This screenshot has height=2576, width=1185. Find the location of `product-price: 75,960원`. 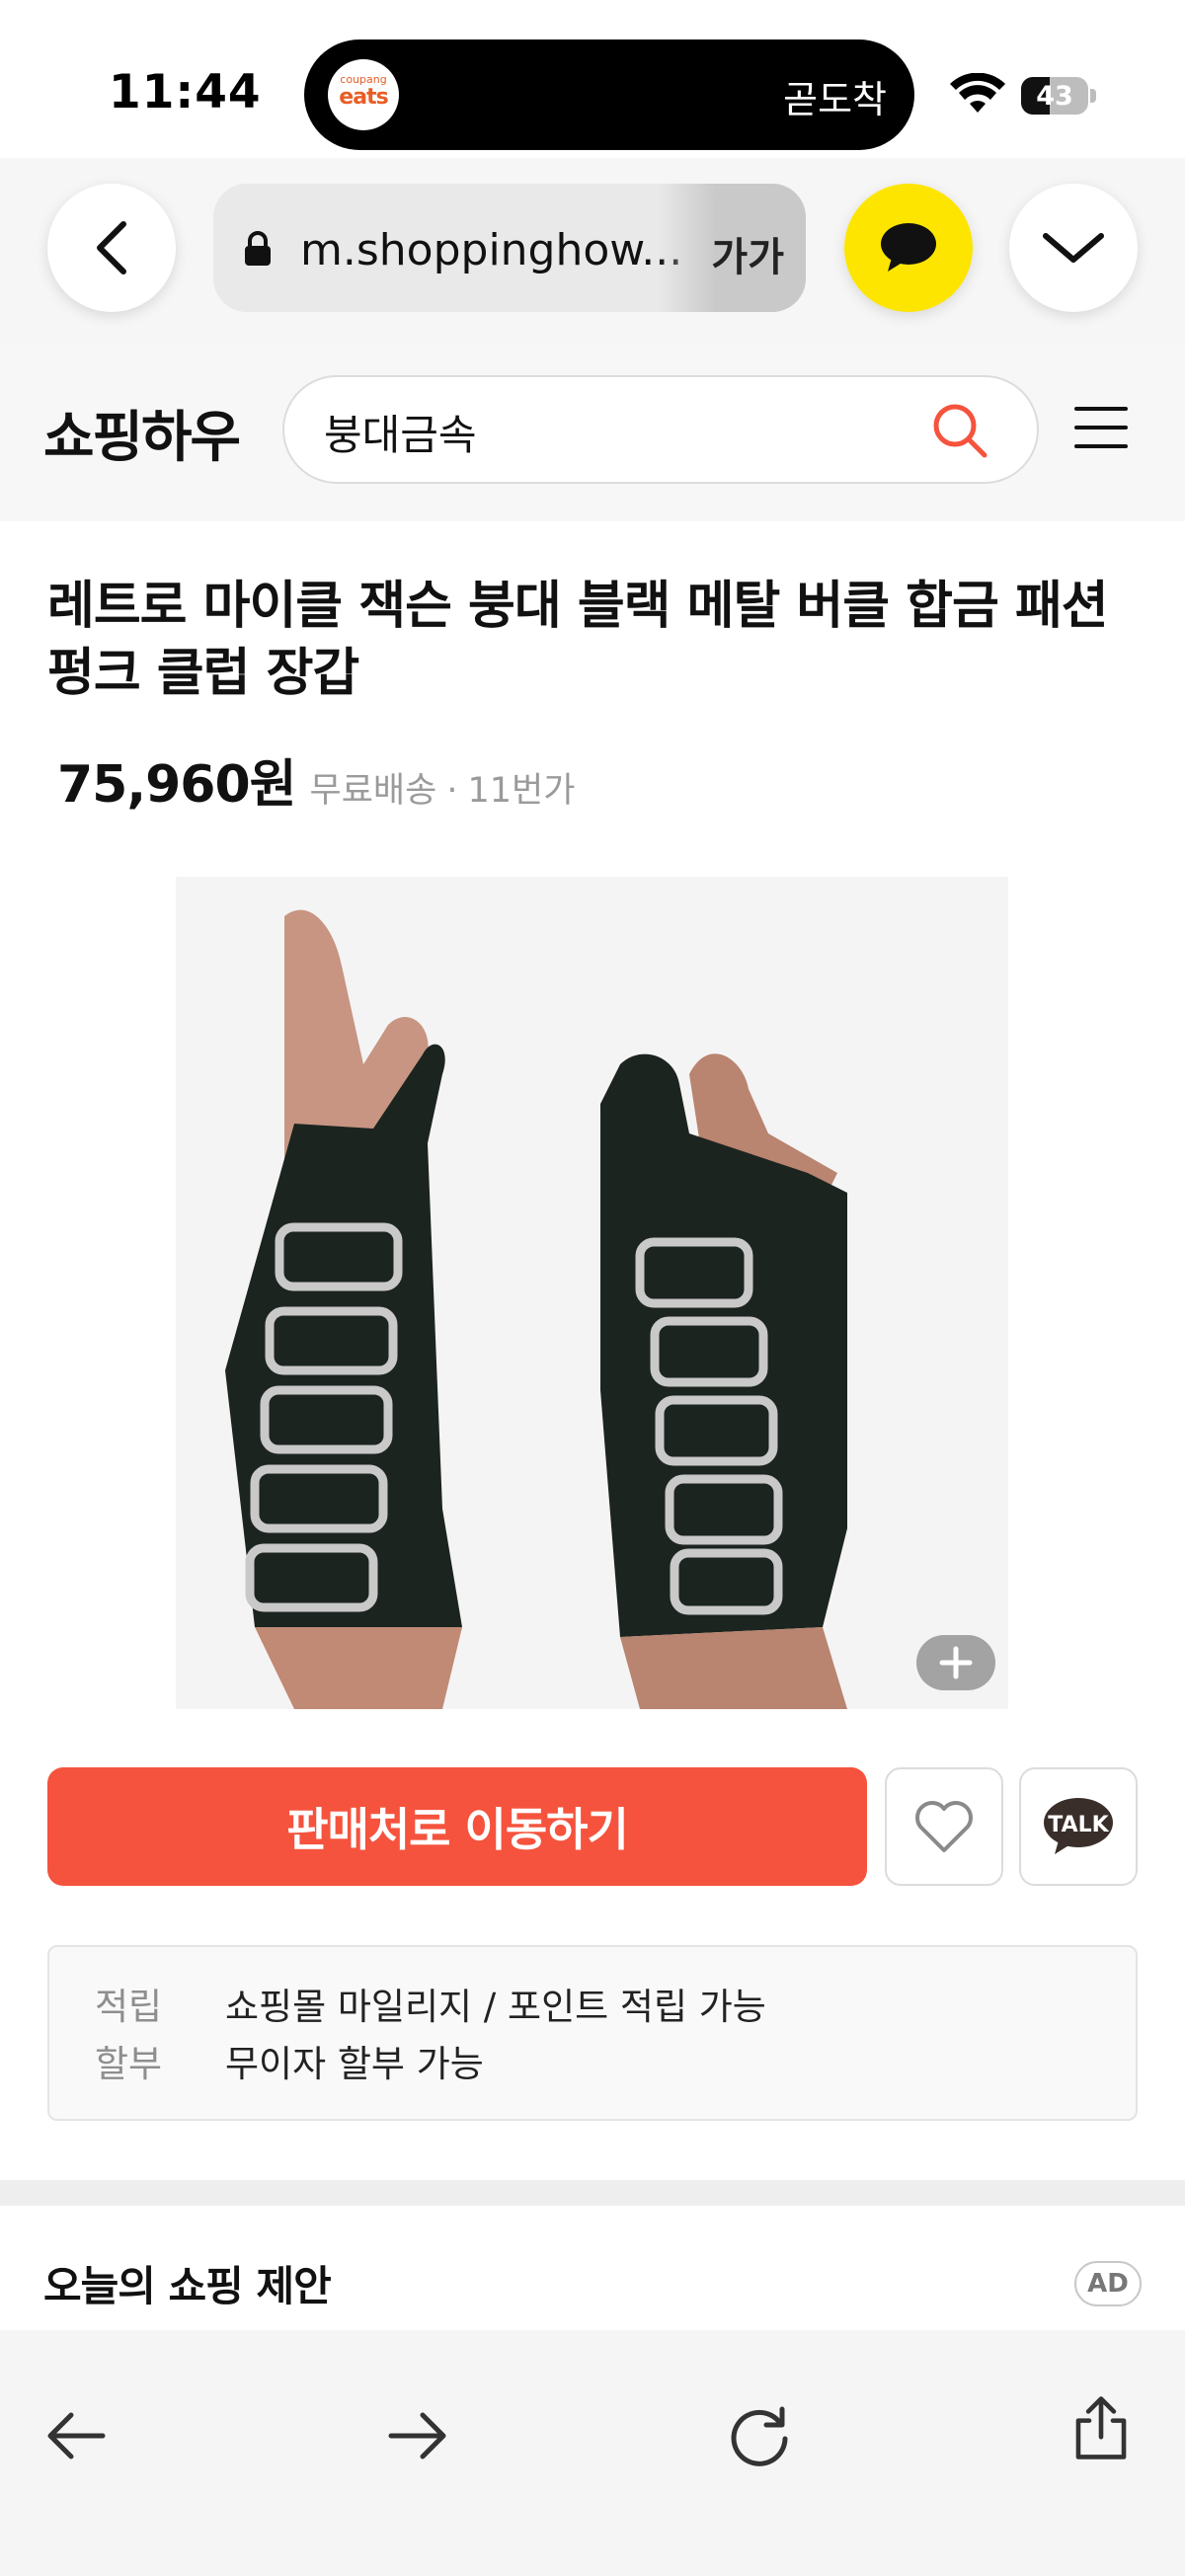

product-price: 75,960원 is located at coordinates (177, 785).